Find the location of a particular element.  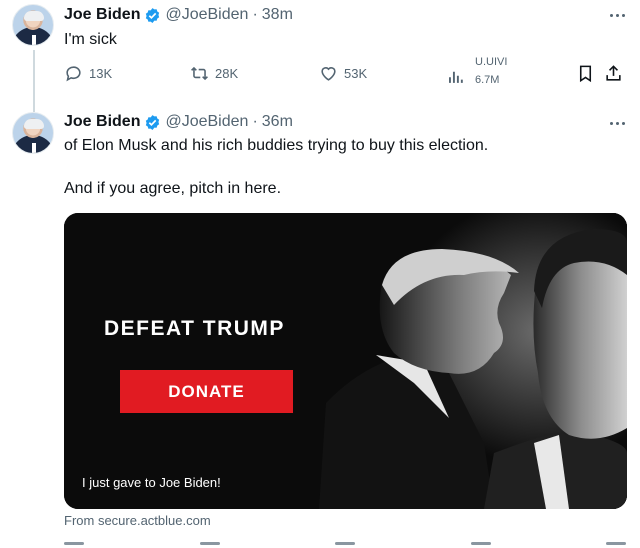

timestamp: 38m is located at coordinates (277, 15).